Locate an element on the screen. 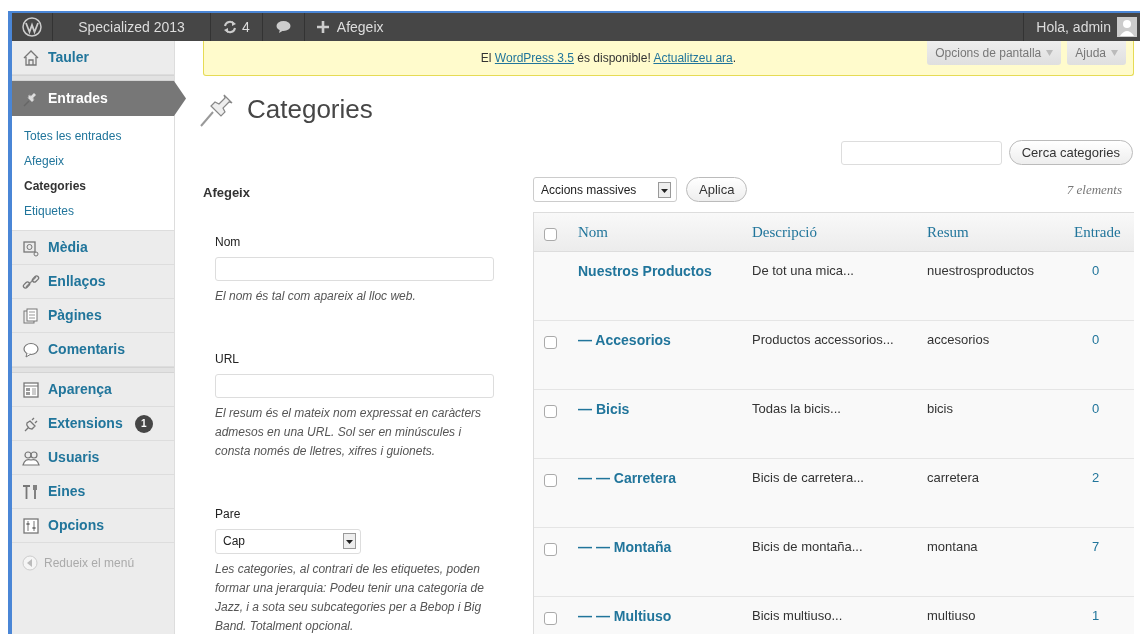 The height and width of the screenshot is (634, 1140). plus-icon is located at coordinates (322, 27).